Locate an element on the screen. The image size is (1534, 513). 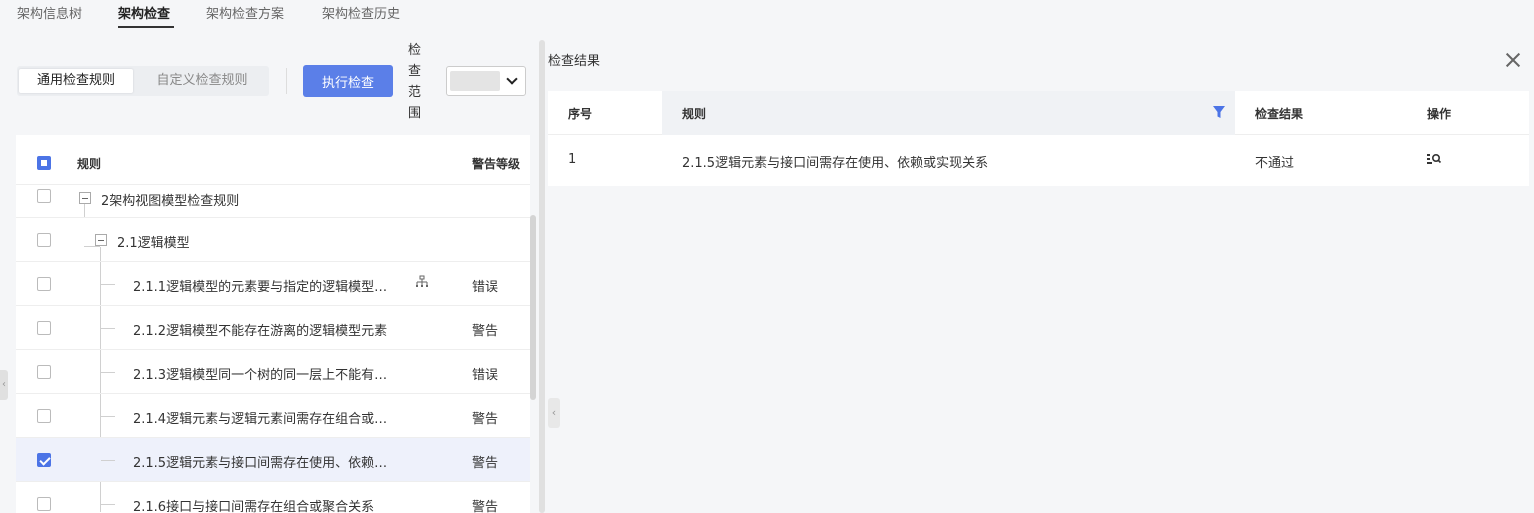
rule-row: 2.1.3逻辑模型同一个树的同一层上不能有… 错误 is located at coordinates (273, 372).